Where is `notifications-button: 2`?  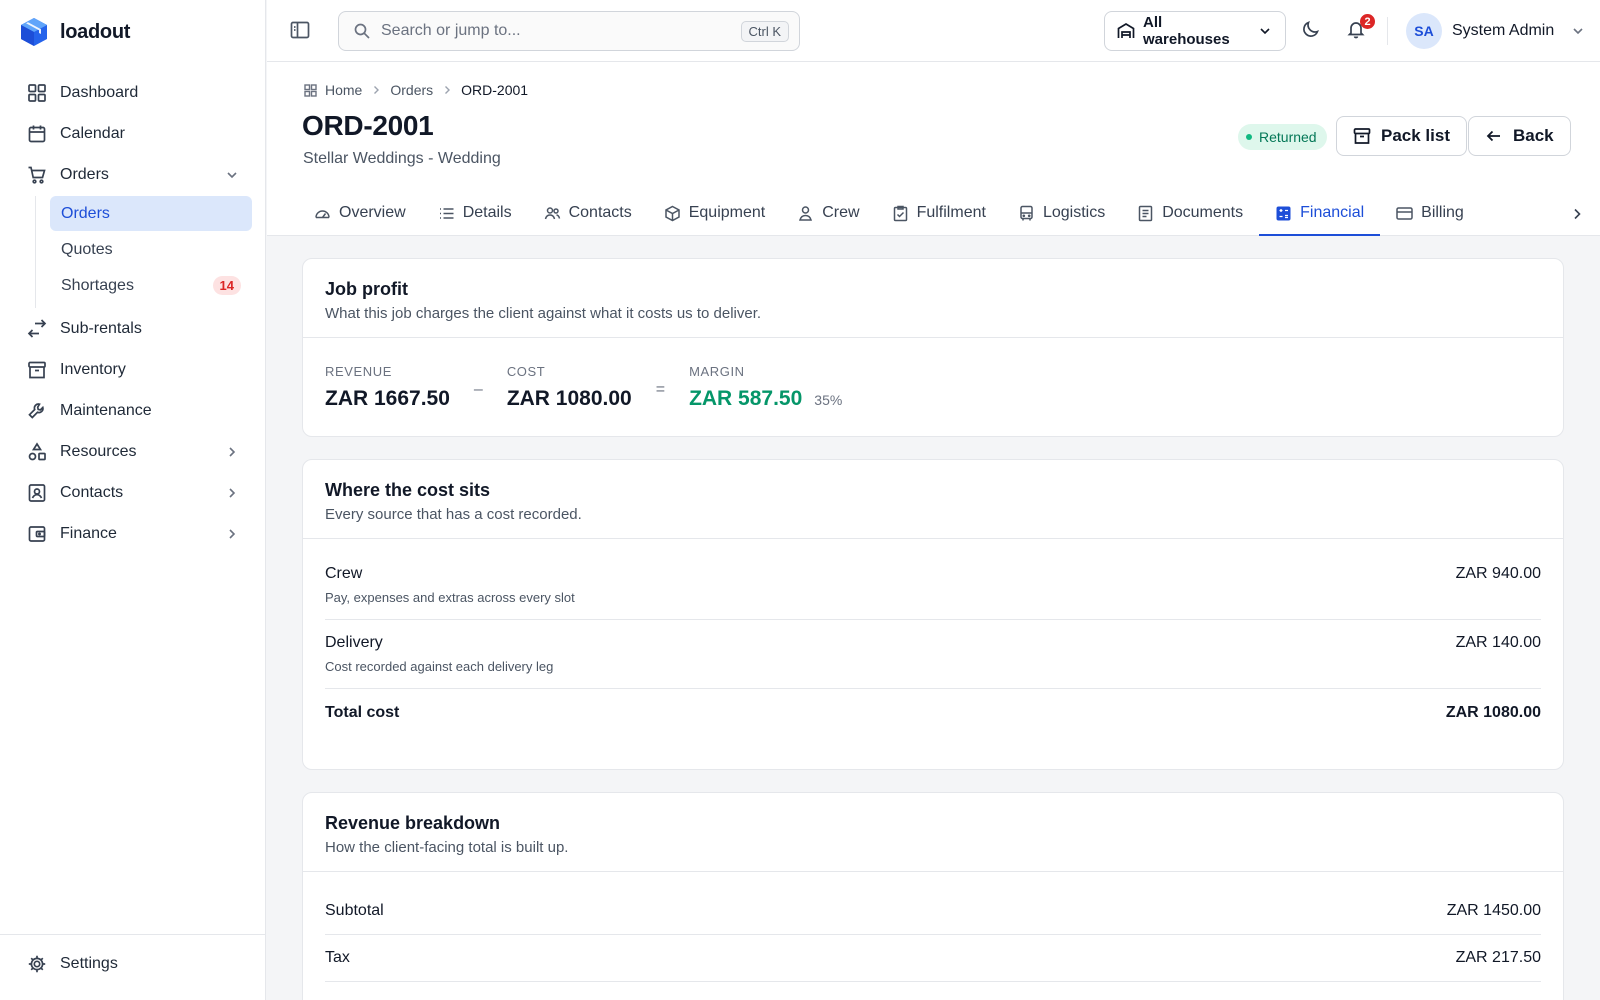 notifications-button: 2 is located at coordinates (1360, 27).